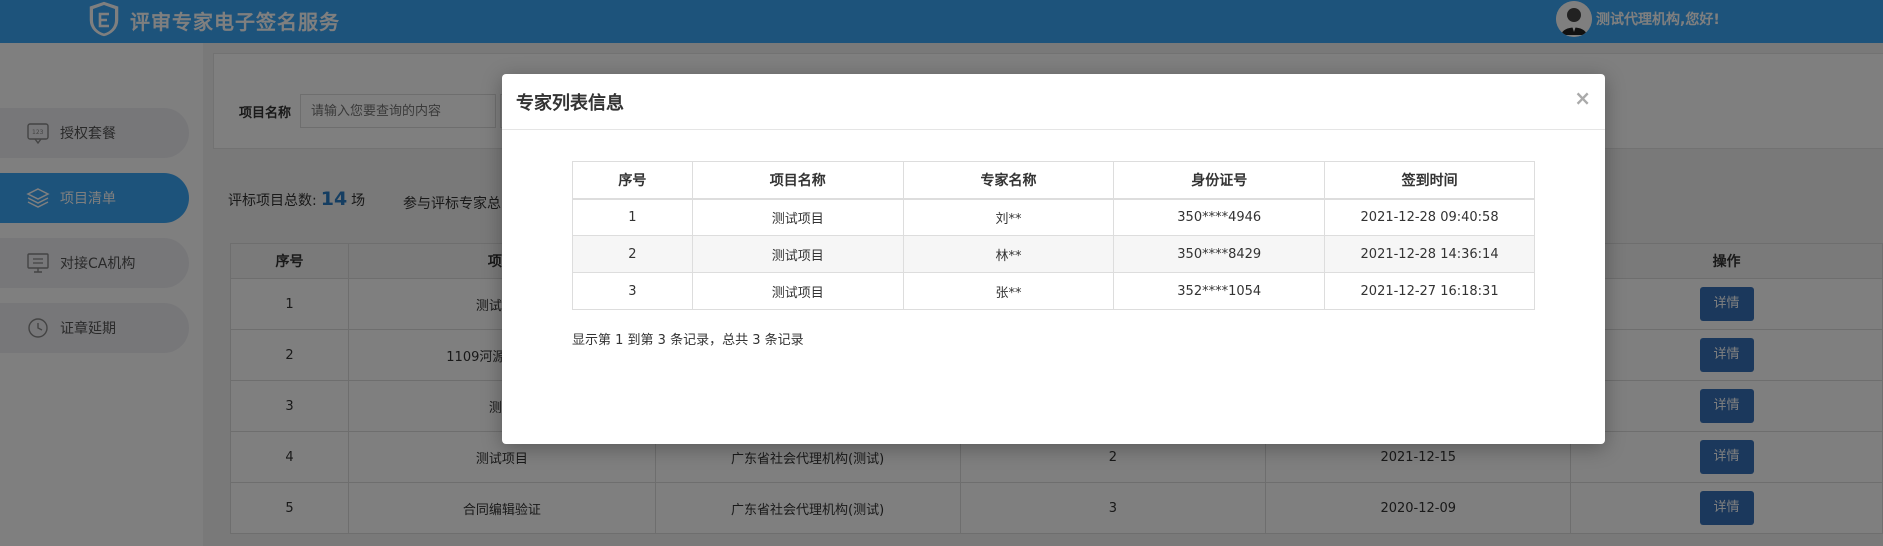 The width and height of the screenshot is (1883, 546). I want to click on cell-expert: 刘**, so click(1008, 217).